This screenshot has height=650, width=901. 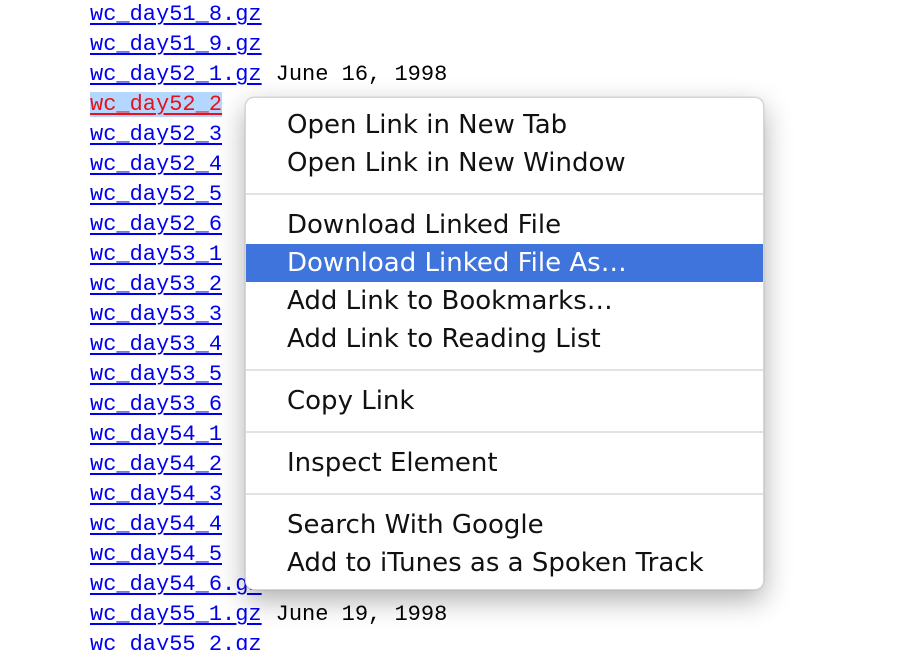 I want to click on file-link: wc_day53_1, so click(x=156, y=254).